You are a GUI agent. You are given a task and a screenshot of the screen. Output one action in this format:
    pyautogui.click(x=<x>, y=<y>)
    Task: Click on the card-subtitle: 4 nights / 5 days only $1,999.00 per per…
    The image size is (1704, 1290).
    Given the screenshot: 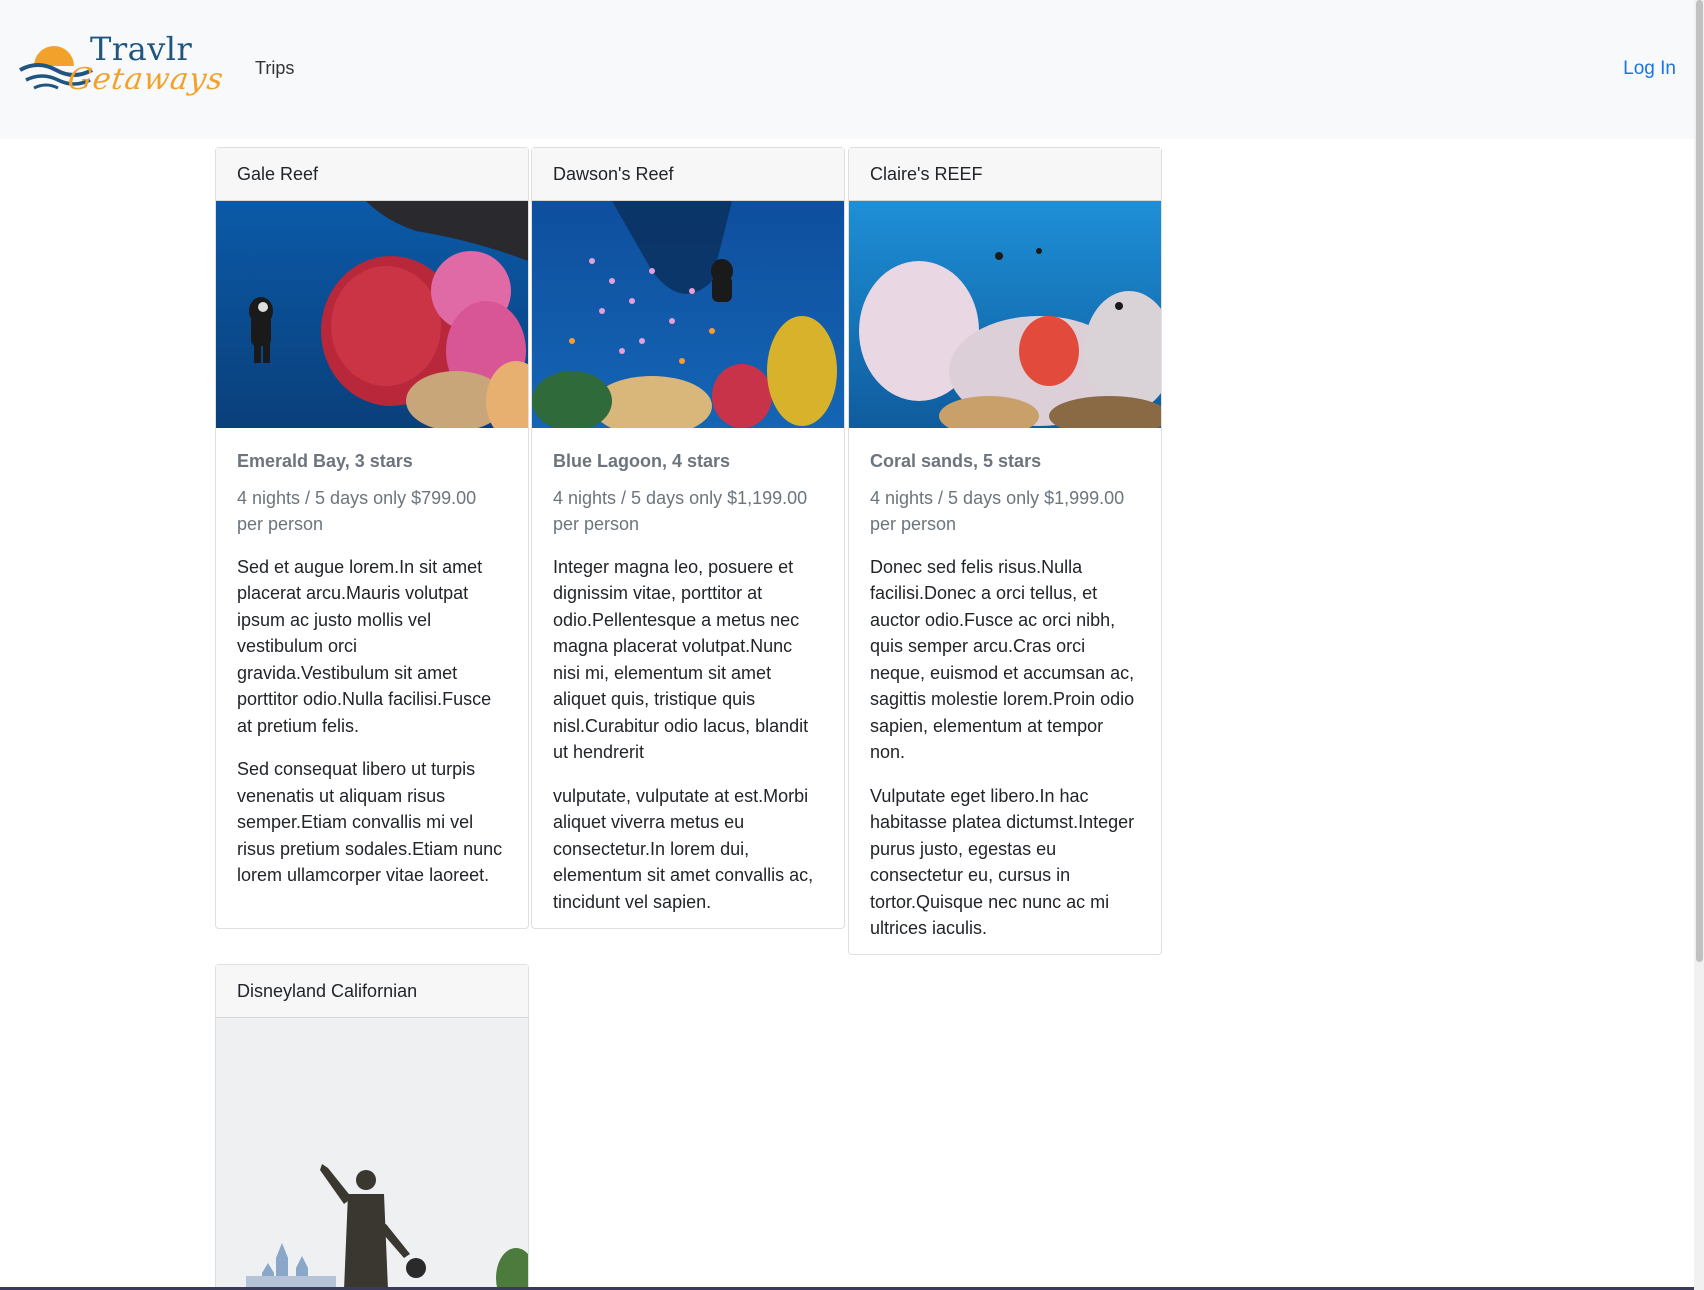 What is the action you would take?
    pyautogui.click(x=997, y=511)
    